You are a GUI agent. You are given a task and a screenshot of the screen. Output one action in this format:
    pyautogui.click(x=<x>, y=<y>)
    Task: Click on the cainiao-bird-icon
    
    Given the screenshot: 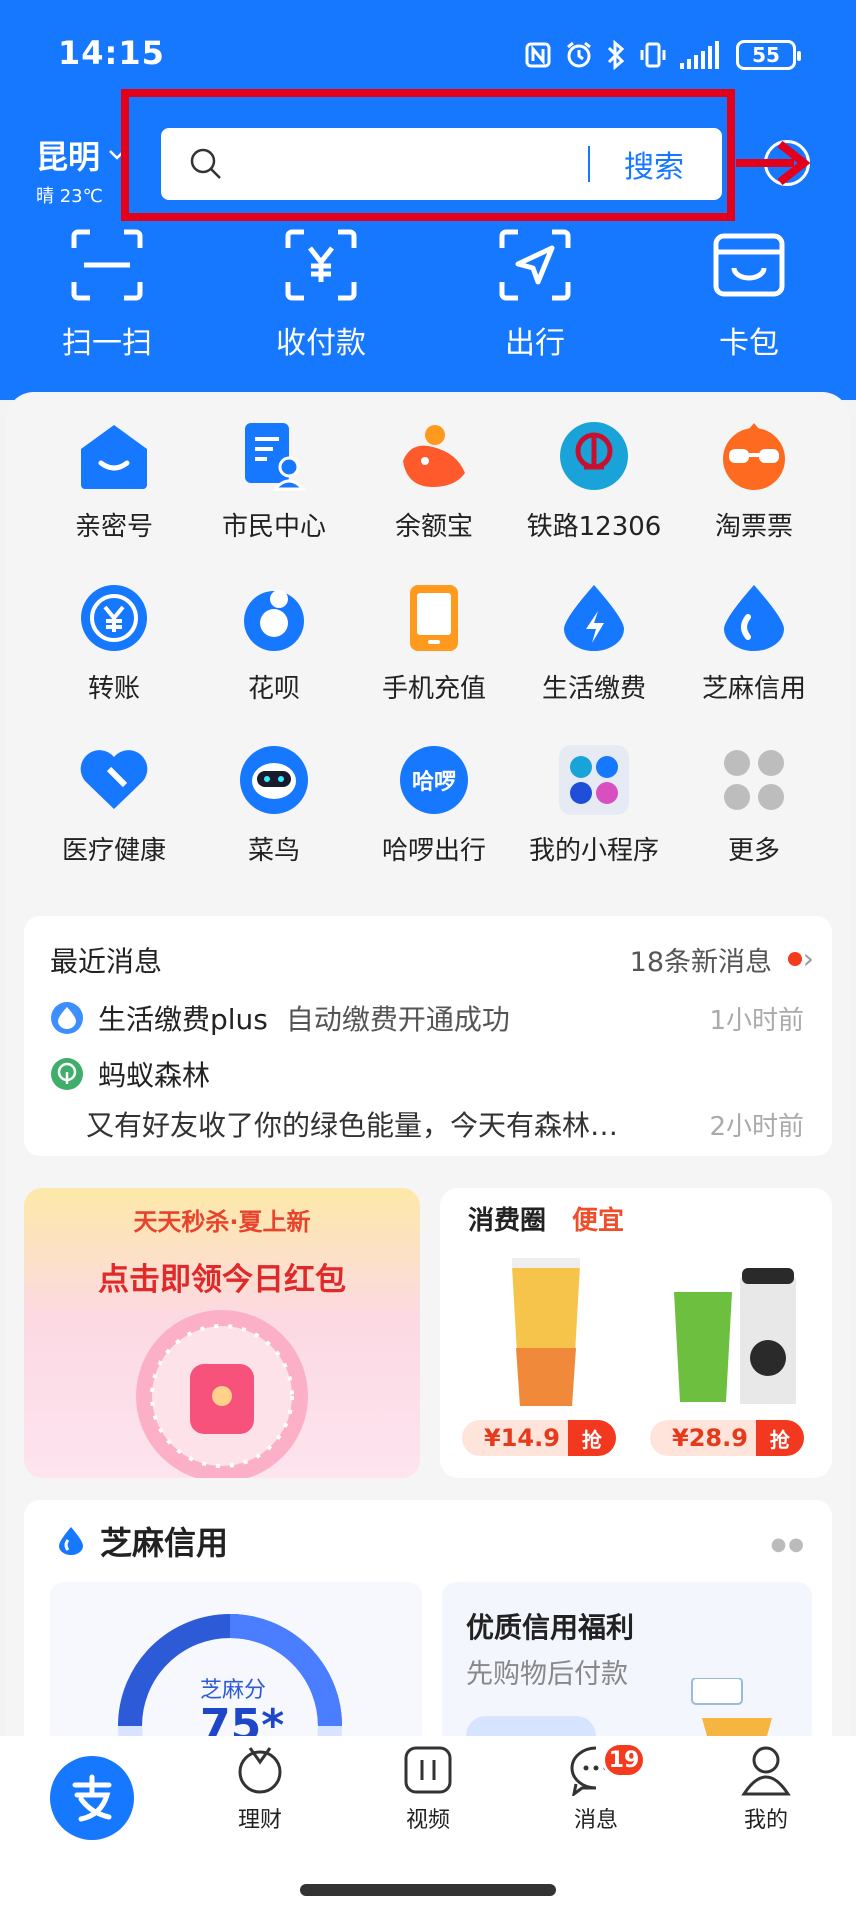 What is the action you would take?
    pyautogui.click(x=274, y=780)
    